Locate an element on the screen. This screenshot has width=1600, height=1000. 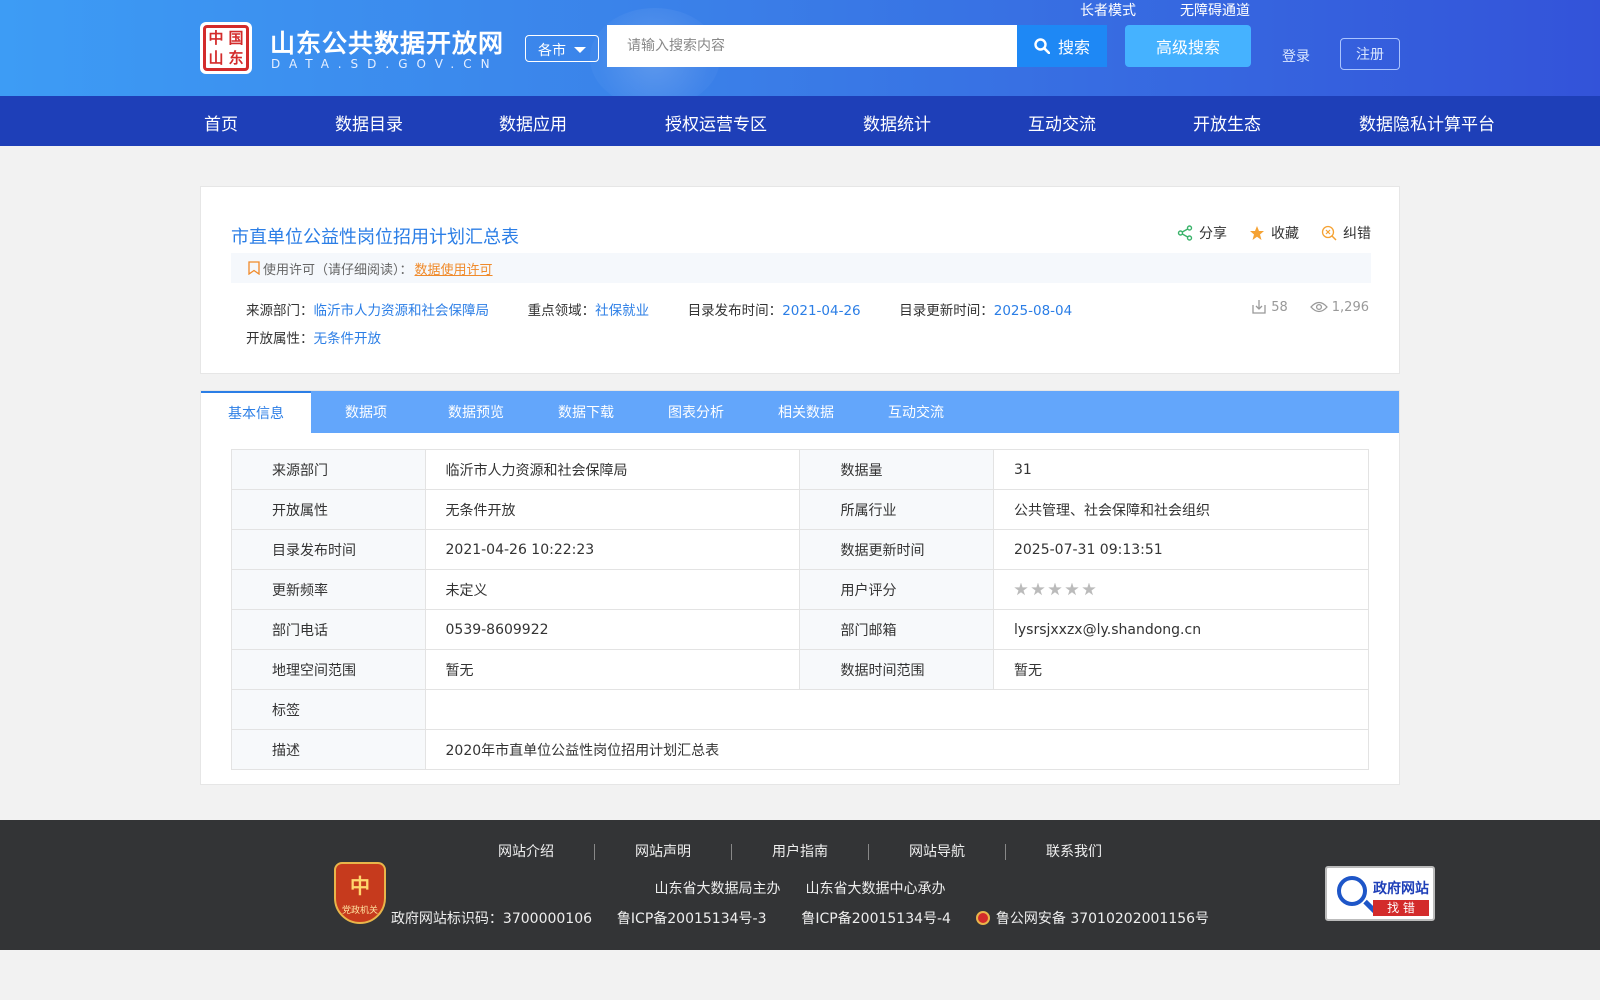
dataset-meta-row-2: 开放属性：无条件开放 is located at coordinates (313, 337).